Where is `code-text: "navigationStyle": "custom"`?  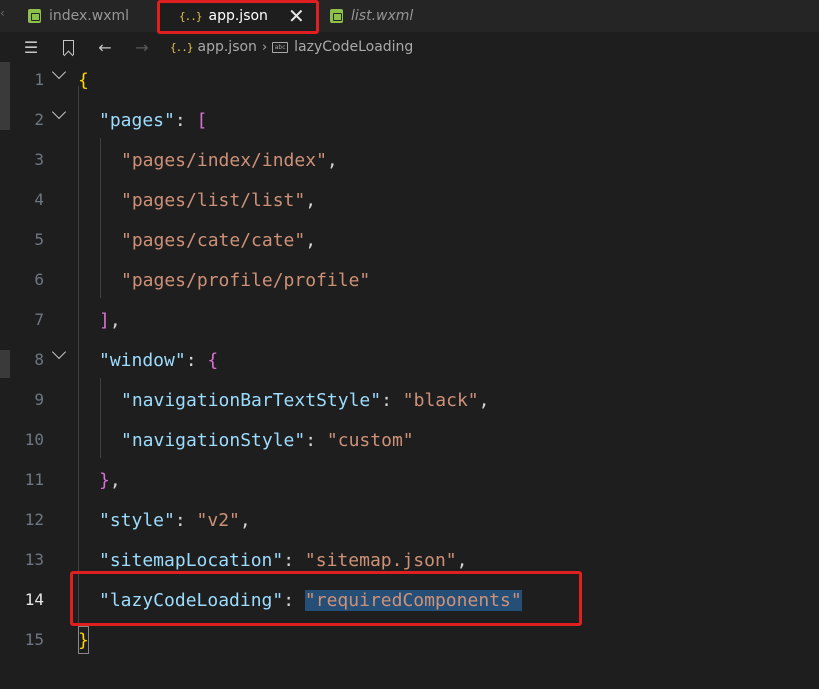
code-text: "navigationStyle": "custom" is located at coordinates (267, 441).